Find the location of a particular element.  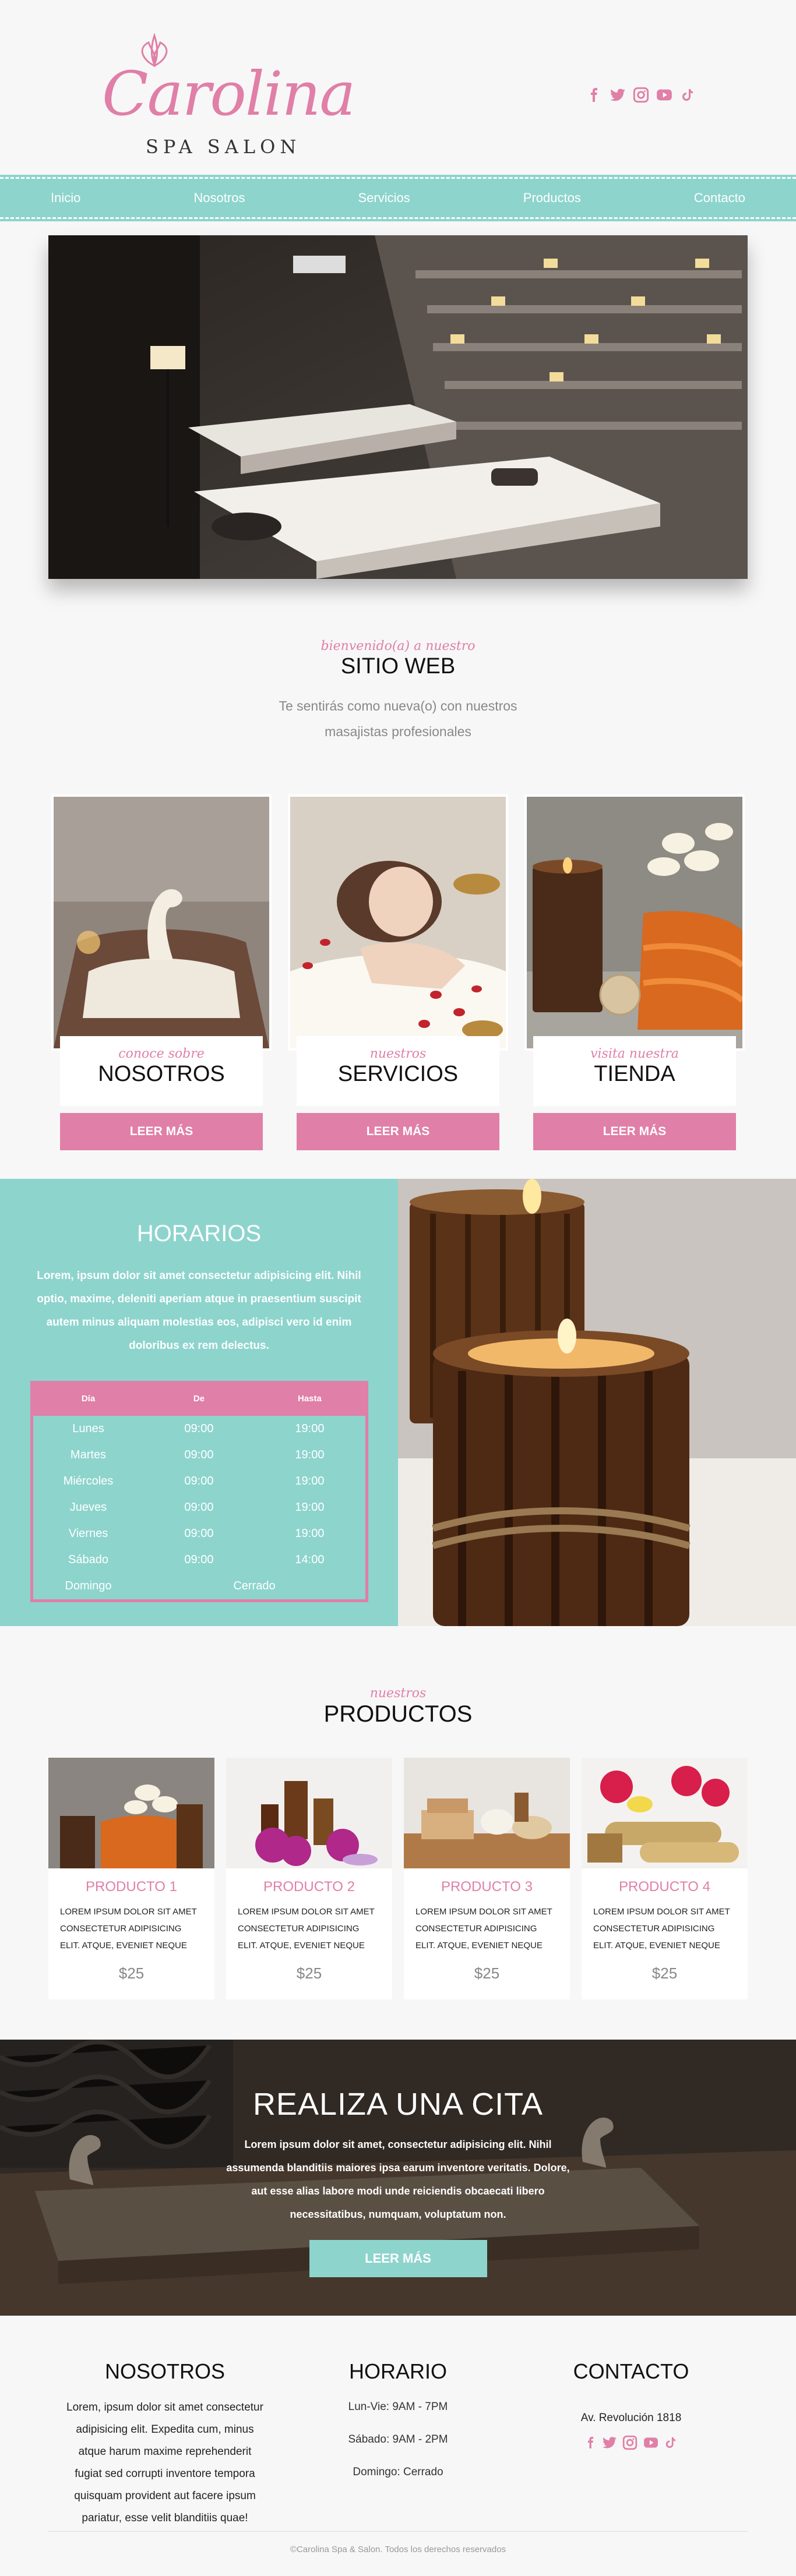

schedule-header: Día De Hasta is located at coordinates (199, 1398).